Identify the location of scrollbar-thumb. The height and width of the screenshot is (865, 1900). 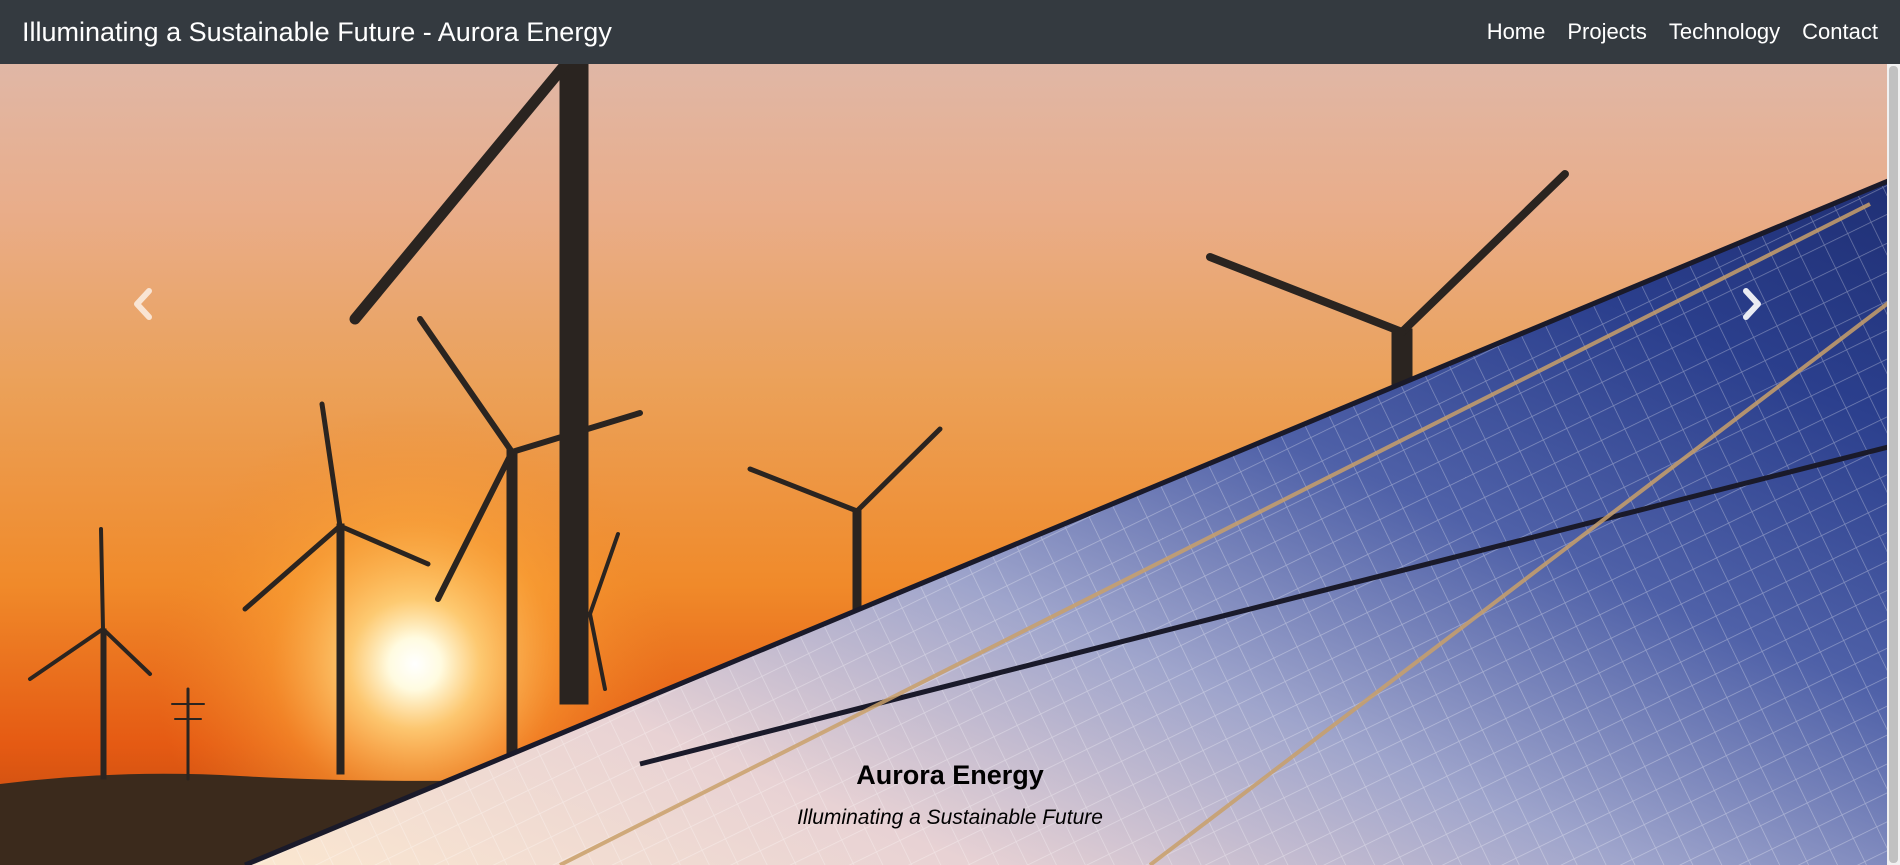
(1893, 464).